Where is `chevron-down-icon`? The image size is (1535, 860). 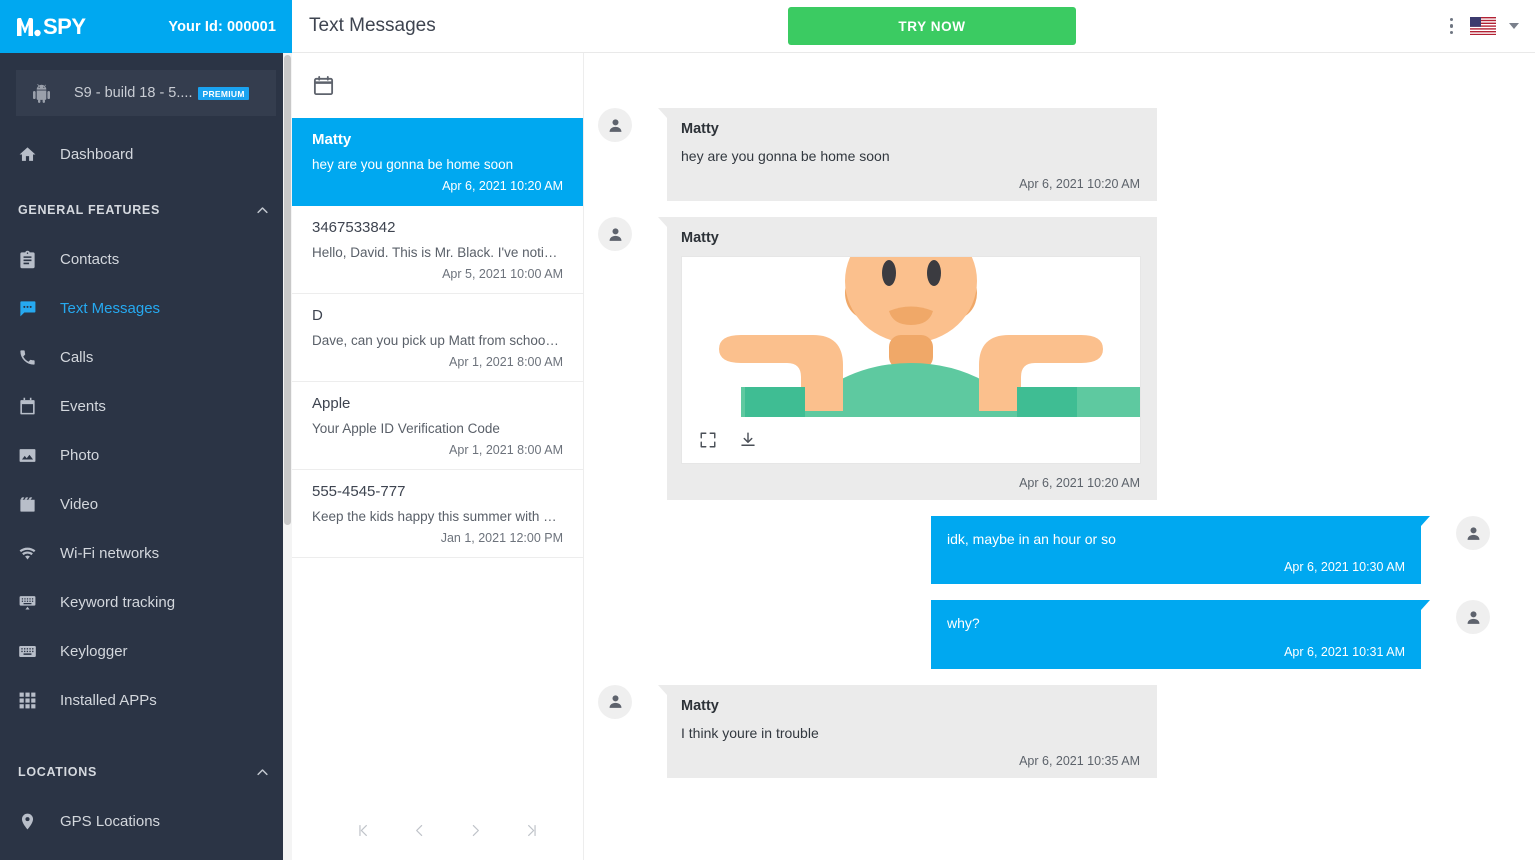
chevron-down-icon is located at coordinates (1514, 26).